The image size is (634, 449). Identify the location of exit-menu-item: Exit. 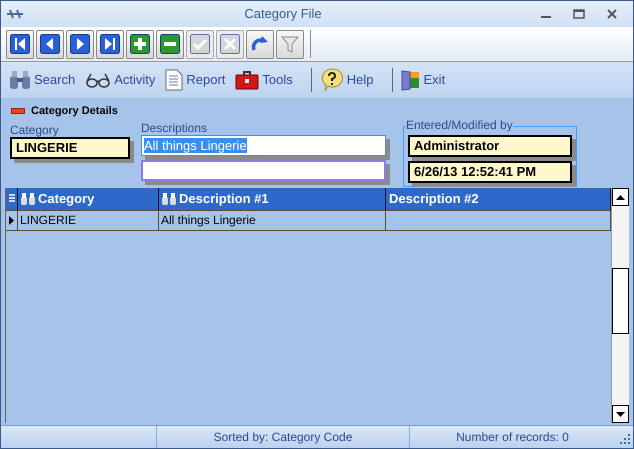
(423, 80).